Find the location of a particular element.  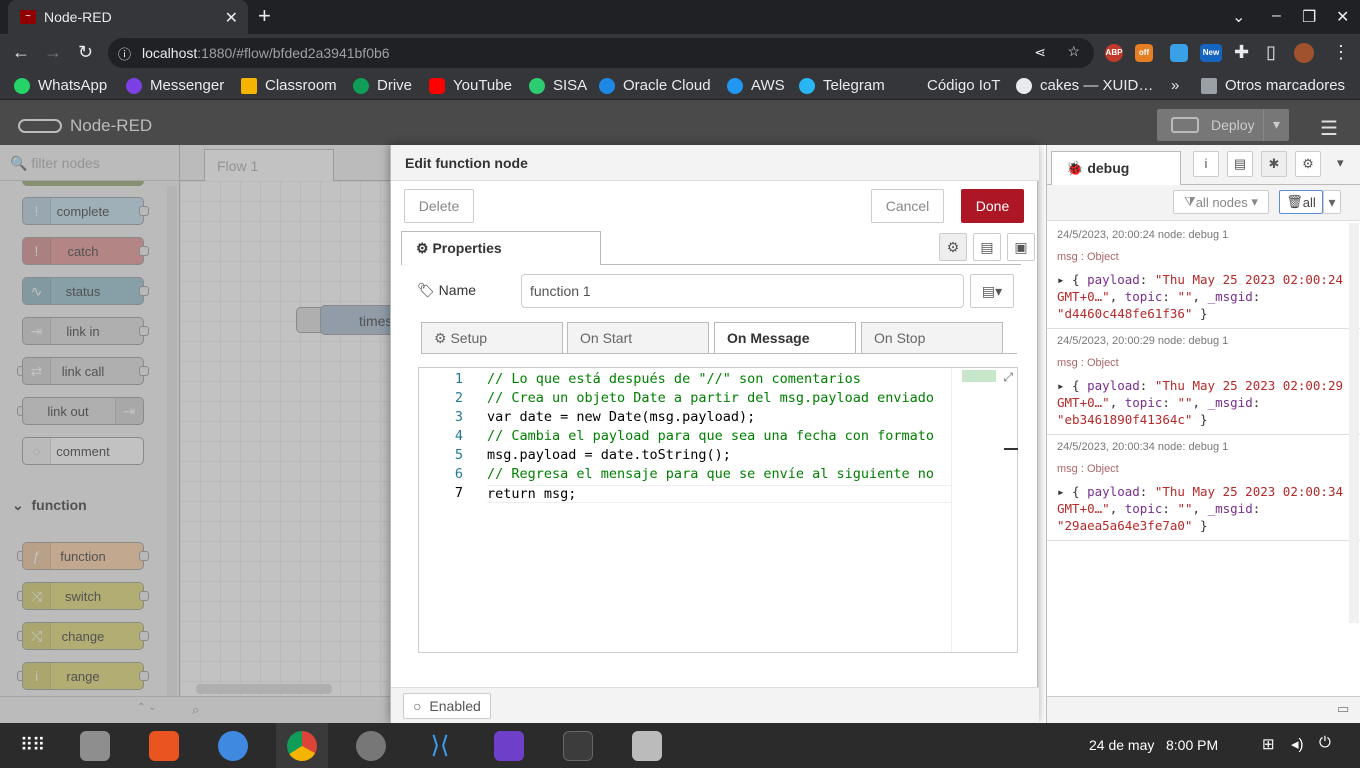

clear-dropdown-icon: ▾ is located at coordinates (1332, 202).